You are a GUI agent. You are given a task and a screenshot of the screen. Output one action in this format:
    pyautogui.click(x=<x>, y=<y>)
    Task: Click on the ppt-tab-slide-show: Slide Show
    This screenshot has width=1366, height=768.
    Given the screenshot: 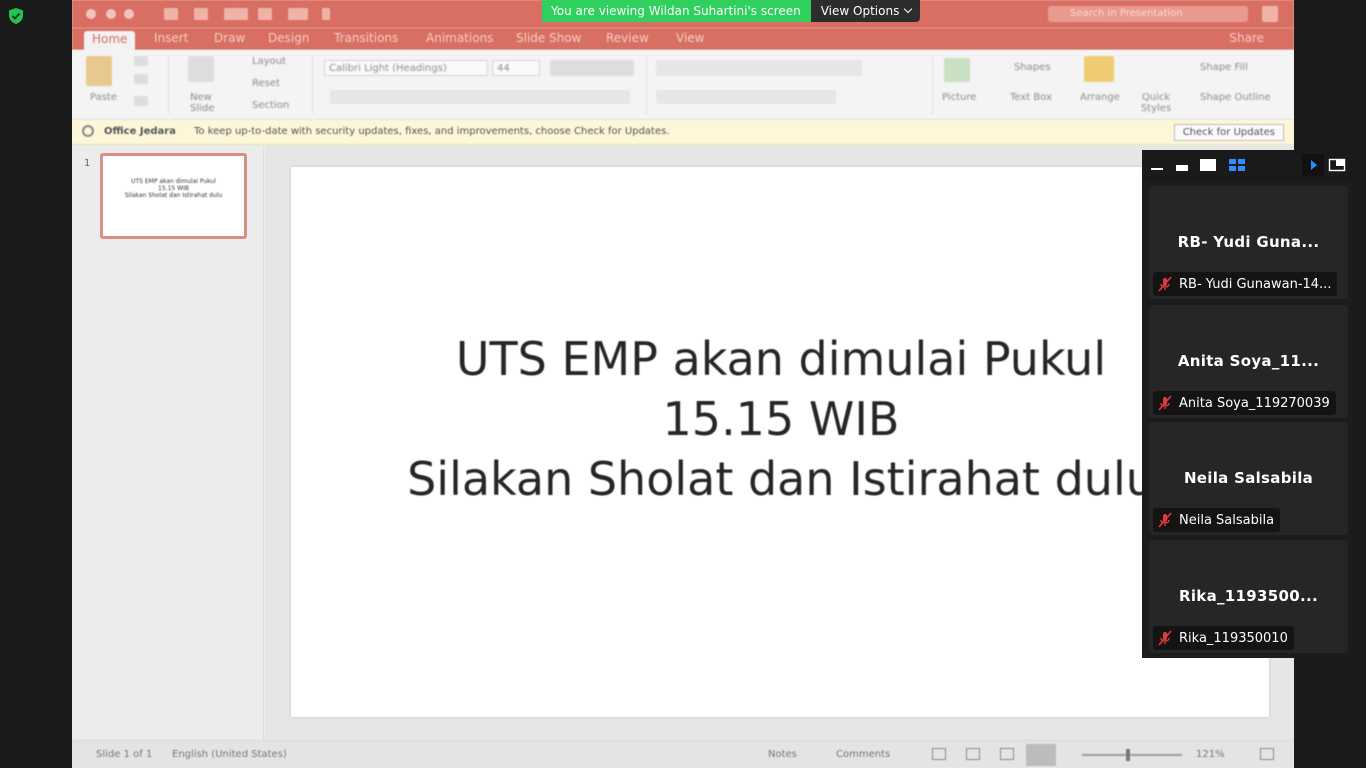 What is the action you would take?
    pyautogui.click(x=549, y=38)
    